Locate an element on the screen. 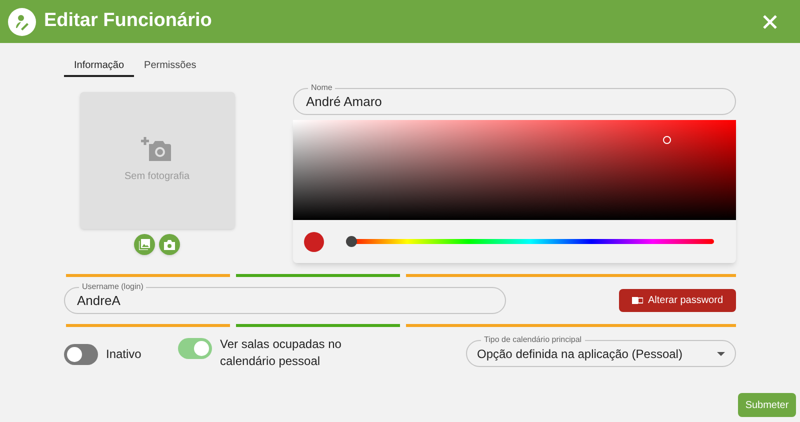 This screenshot has height=422, width=800. tab: Permissões is located at coordinates (170, 66).